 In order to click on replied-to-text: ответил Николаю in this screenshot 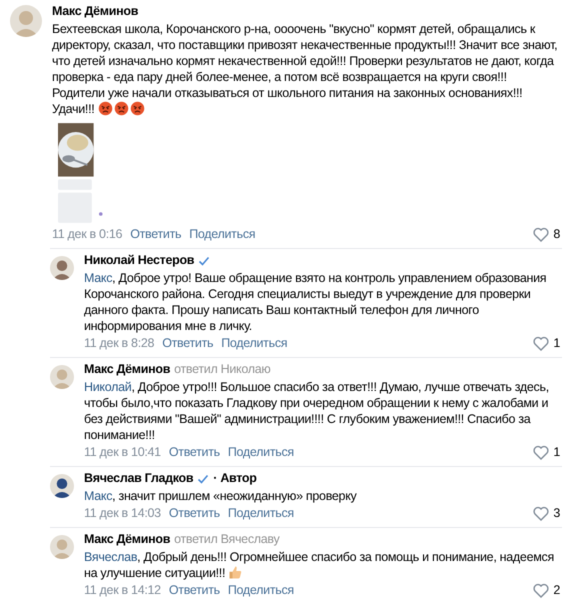, I will do `click(222, 369)`.